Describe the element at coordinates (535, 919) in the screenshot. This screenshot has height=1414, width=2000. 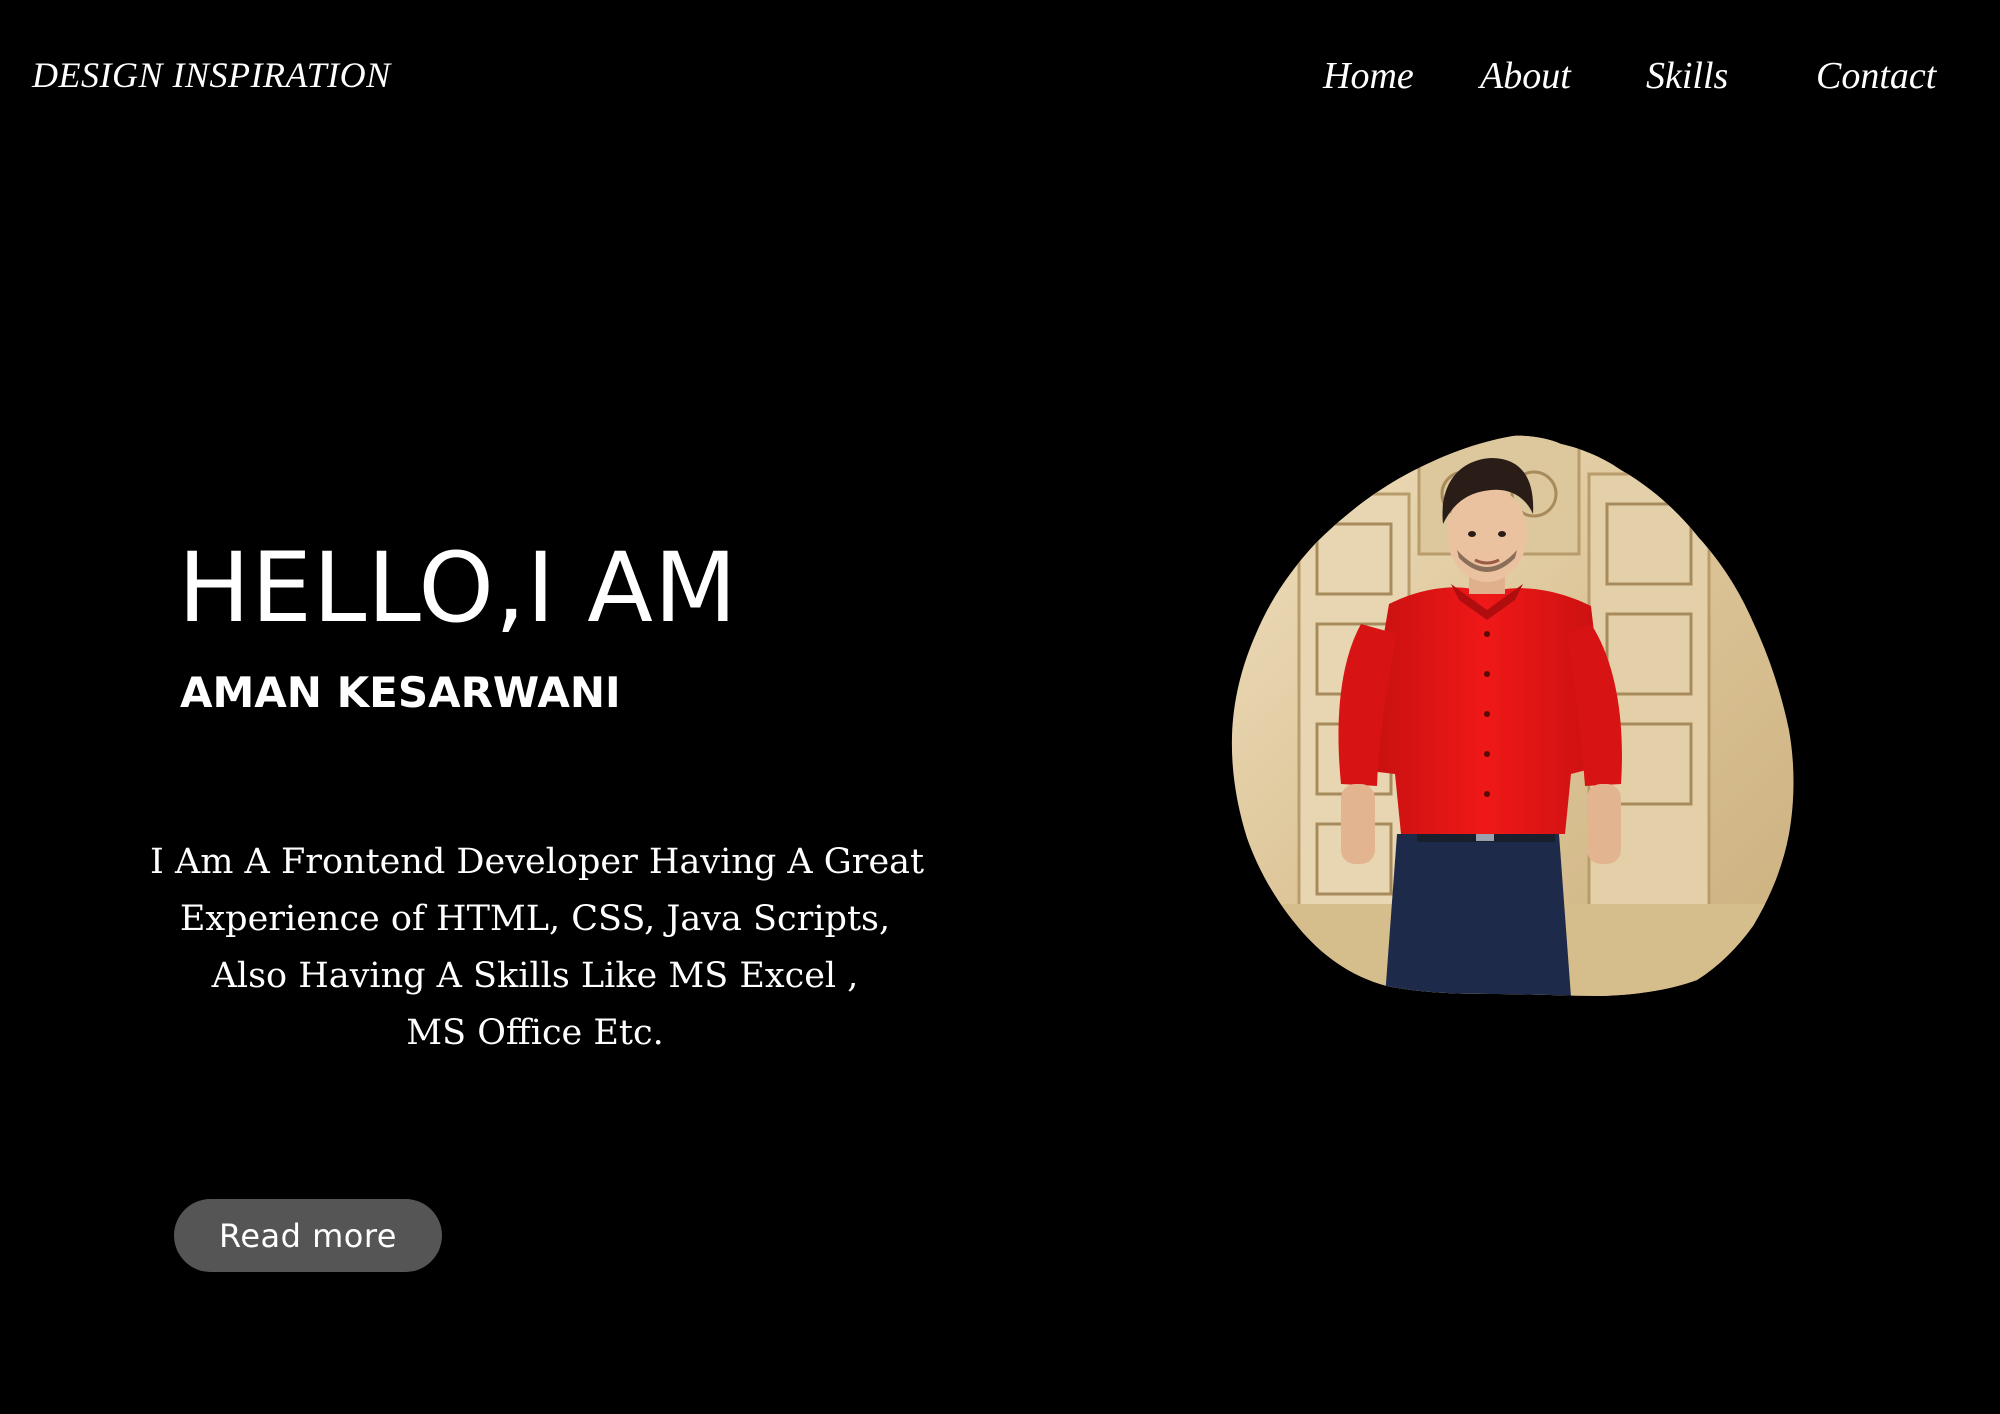
I see `description-line: Experience of HTML, CSS, Java Scripts,` at that location.